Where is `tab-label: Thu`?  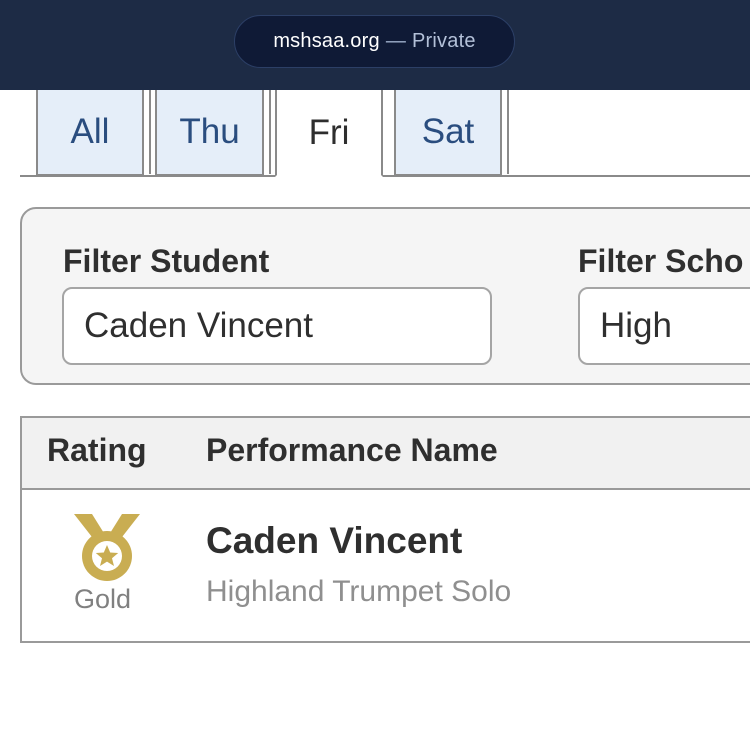 tab-label: Thu is located at coordinates (209, 131).